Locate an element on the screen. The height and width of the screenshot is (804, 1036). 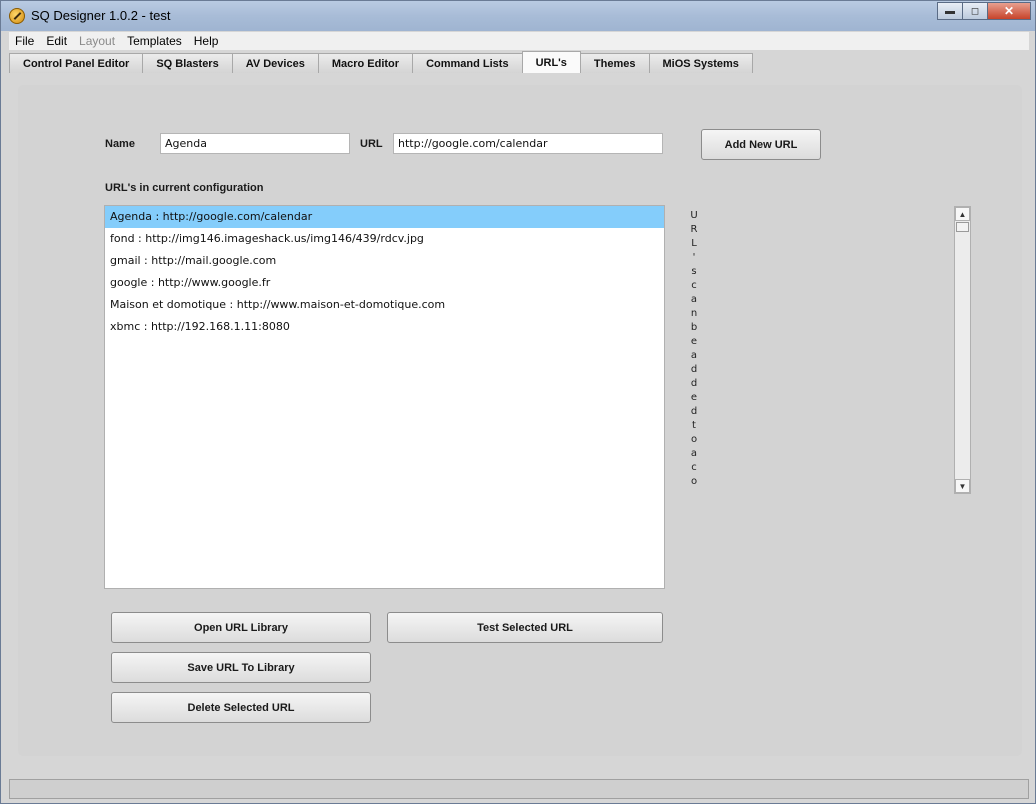
menu-templates: Templates is located at coordinates (154, 41).